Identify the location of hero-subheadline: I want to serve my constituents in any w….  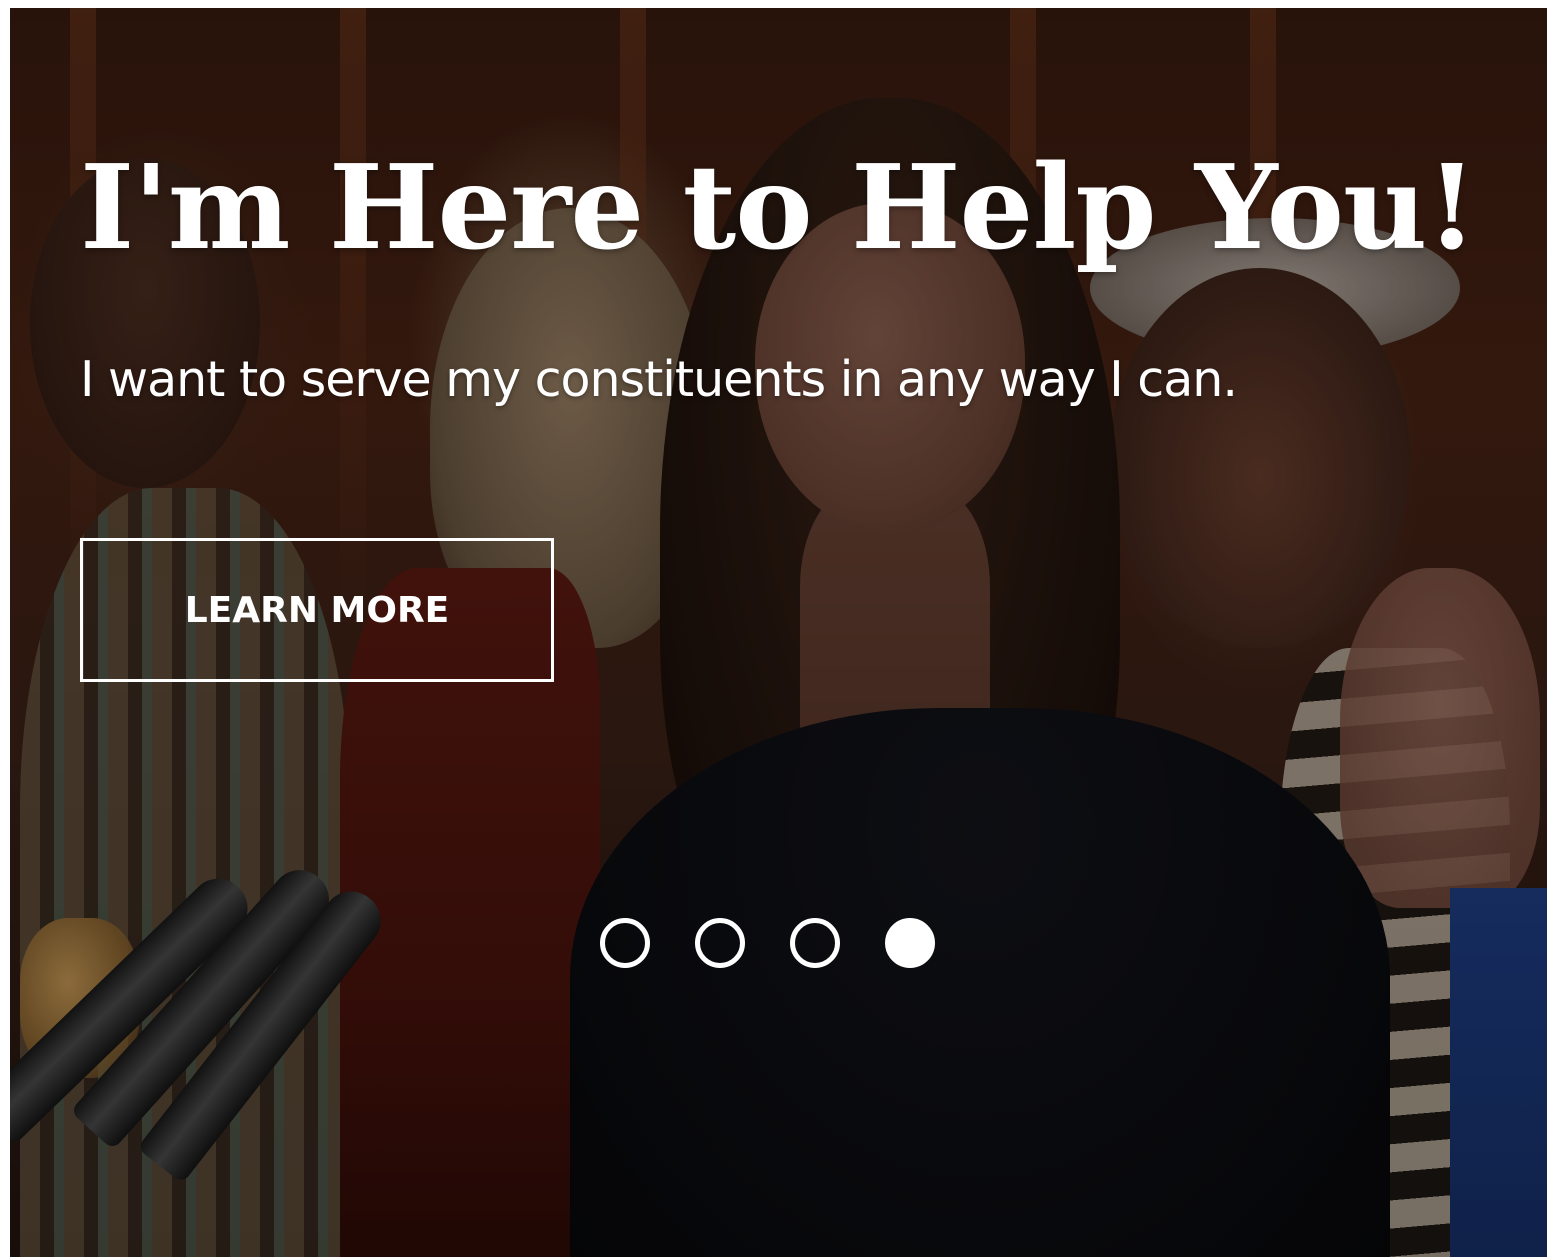
(659, 379).